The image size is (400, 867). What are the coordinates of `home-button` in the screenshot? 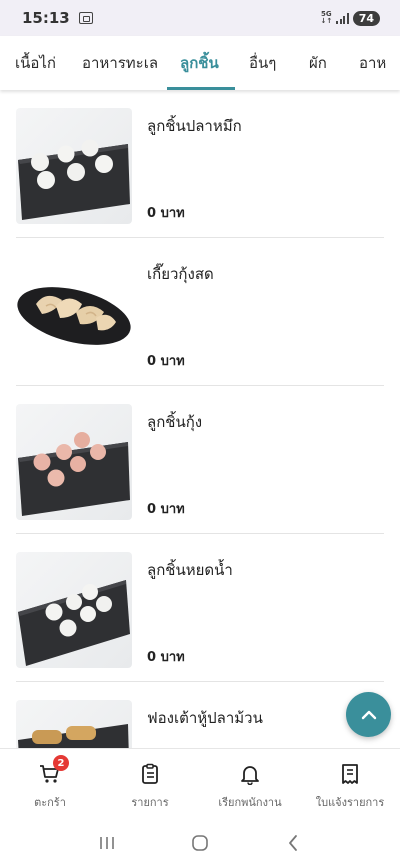 It's located at (200, 843).